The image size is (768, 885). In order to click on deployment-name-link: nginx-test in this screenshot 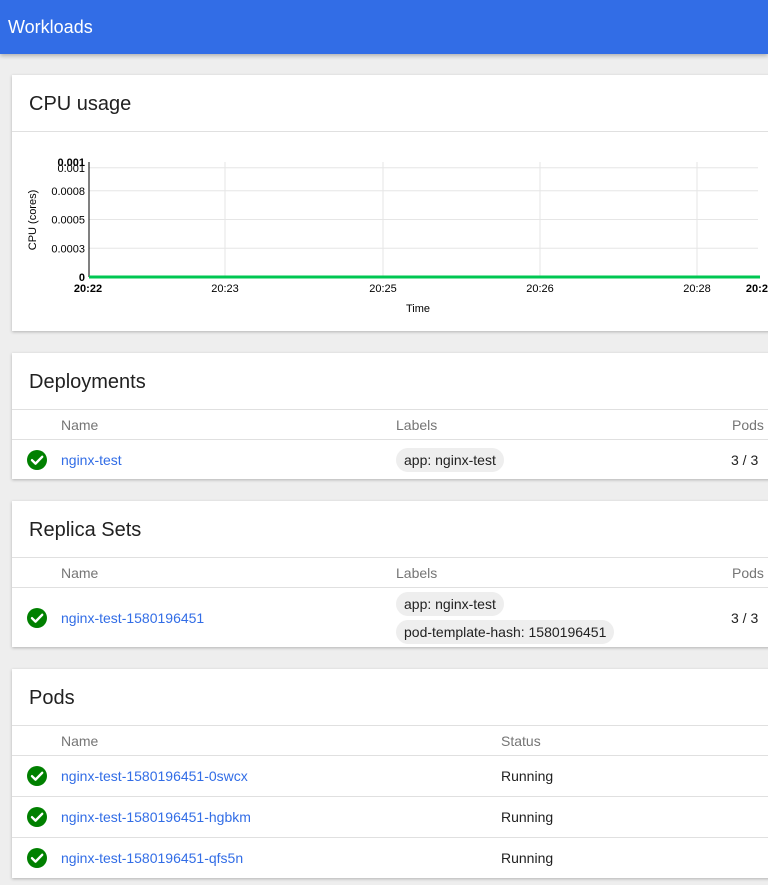, I will do `click(91, 460)`.